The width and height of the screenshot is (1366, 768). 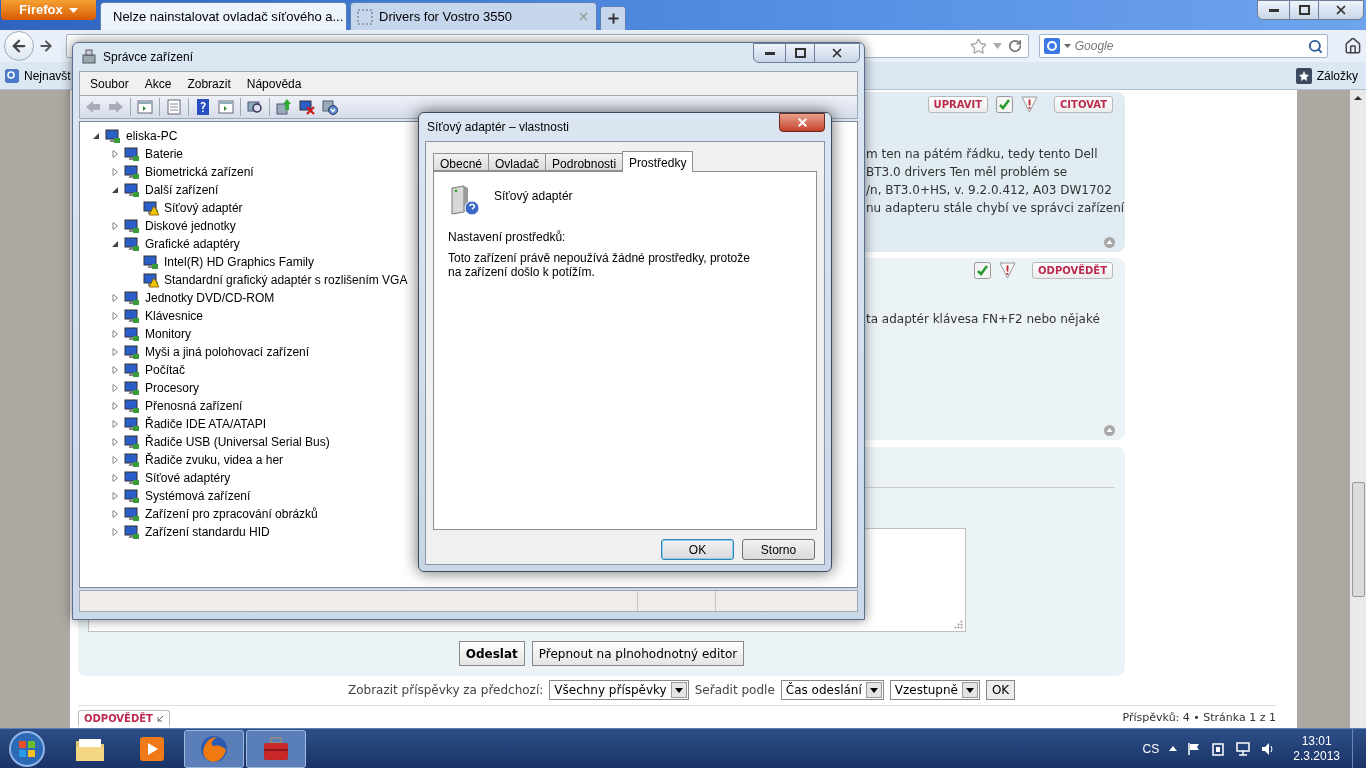 What do you see at coordinates (239, 262) in the screenshot?
I see `tree-item: Intel(R) HD Graphics Family` at bounding box center [239, 262].